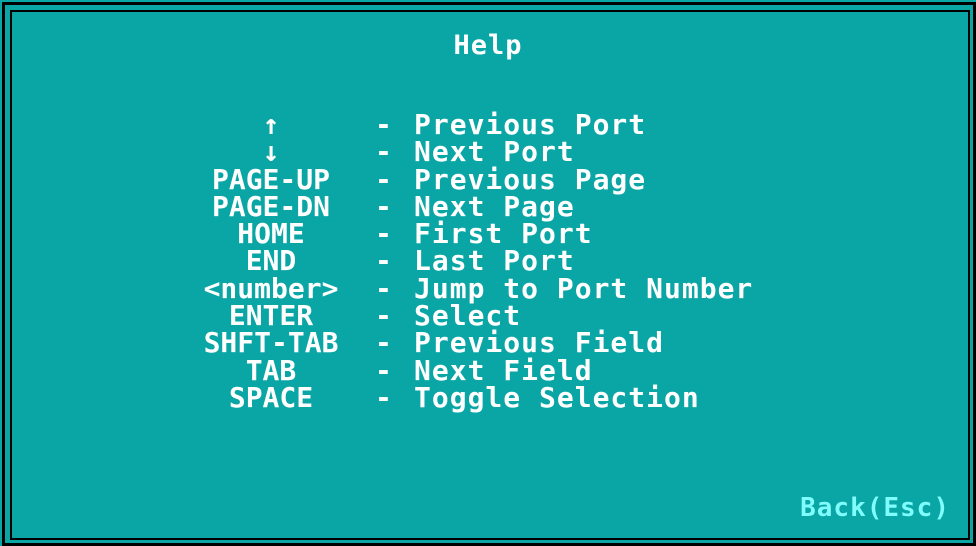  What do you see at coordinates (494, 152) in the screenshot?
I see `key-description: Next Port` at bounding box center [494, 152].